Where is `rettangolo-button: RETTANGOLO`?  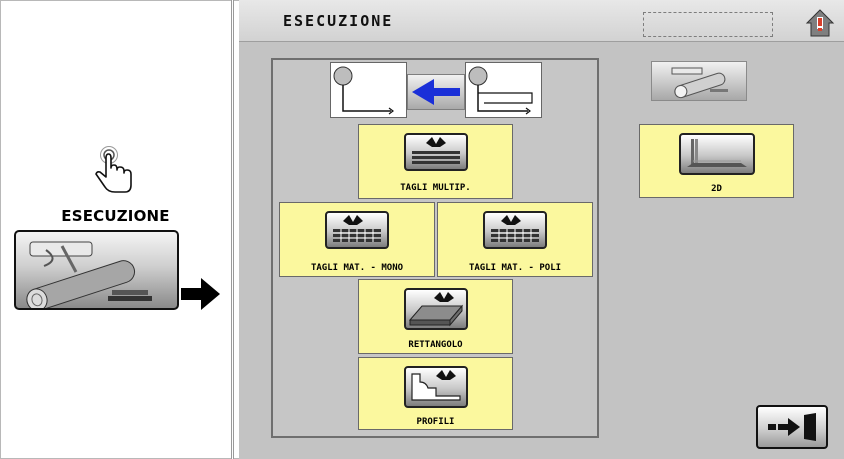 rettangolo-button: RETTANGOLO is located at coordinates (435, 316).